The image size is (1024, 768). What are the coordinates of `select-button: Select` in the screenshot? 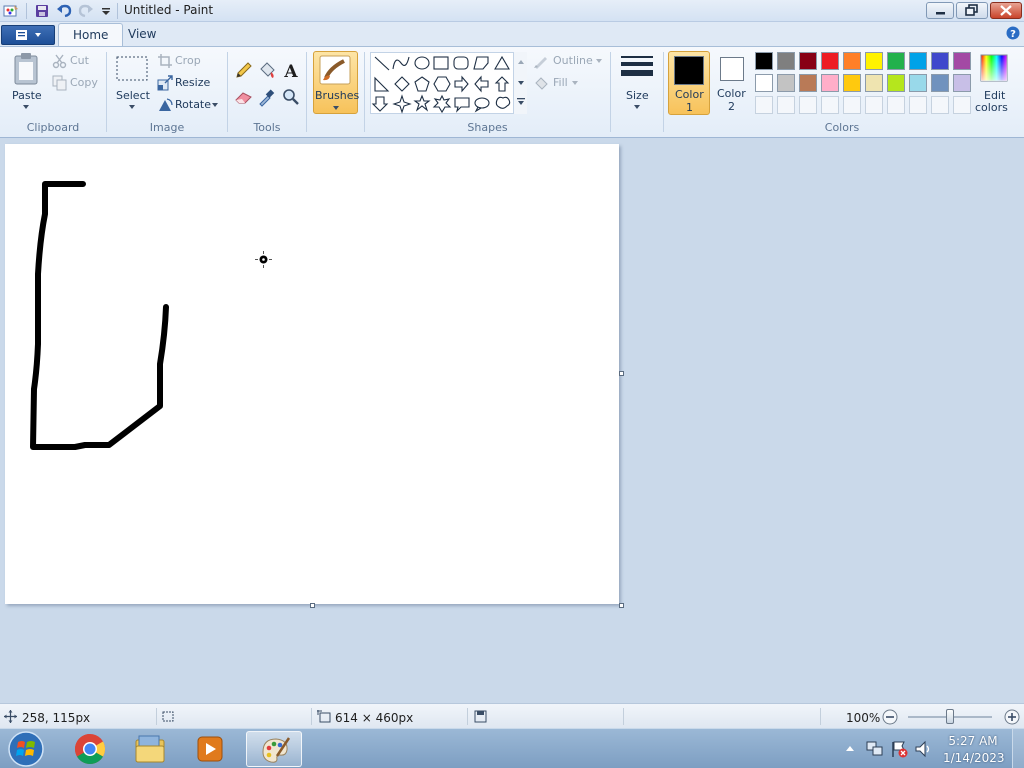 It's located at (132, 83).